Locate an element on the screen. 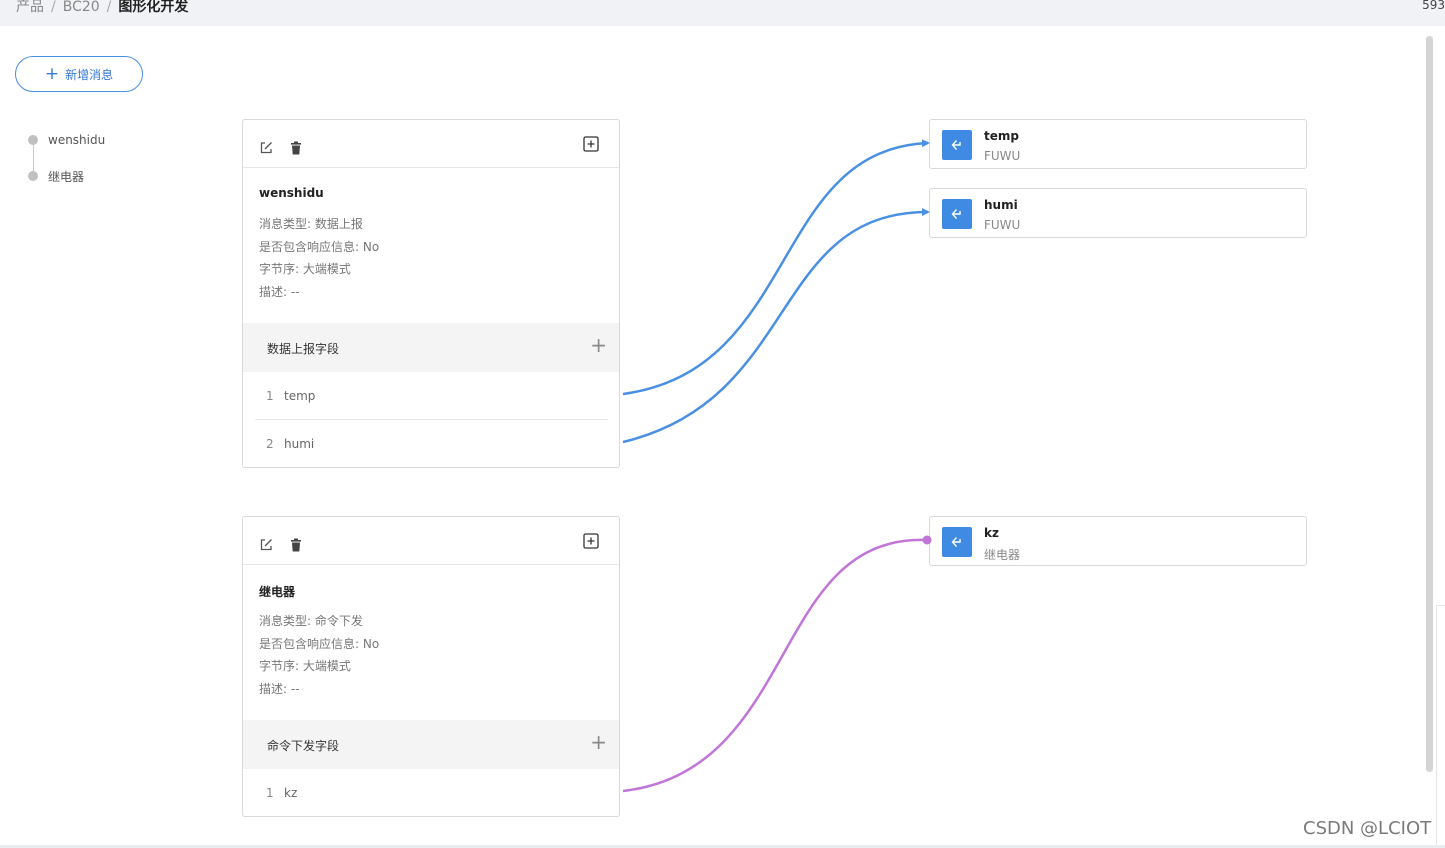  breadcrumb-item-product: 产品 is located at coordinates (30, 7).